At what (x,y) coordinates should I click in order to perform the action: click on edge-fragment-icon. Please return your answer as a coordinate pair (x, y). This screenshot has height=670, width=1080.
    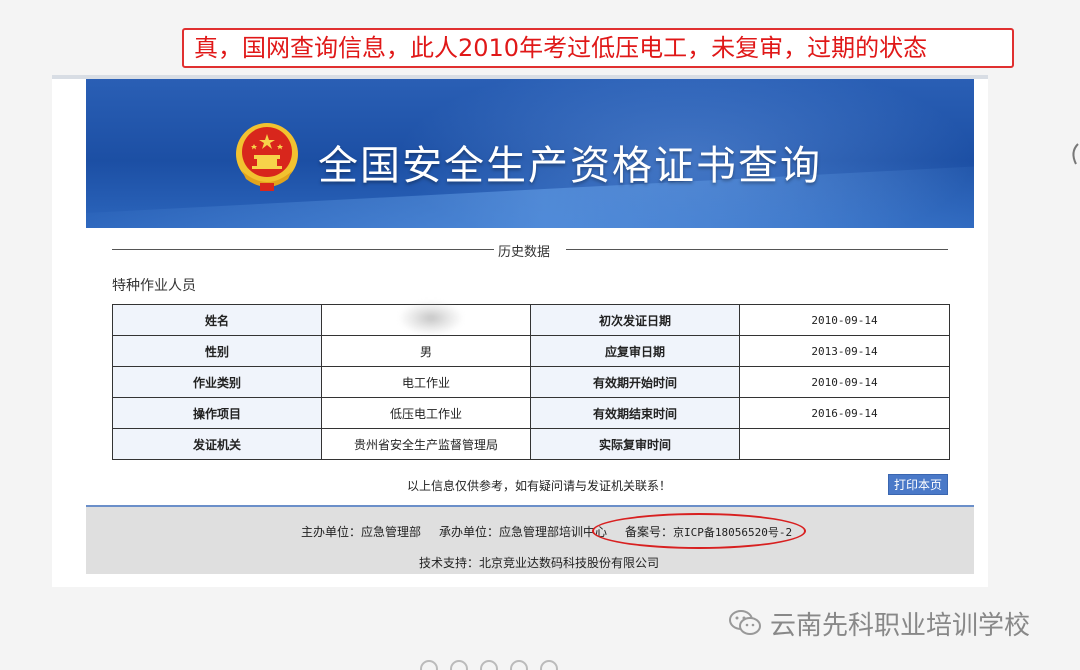
    Looking at the image, I should click on (1075, 154).